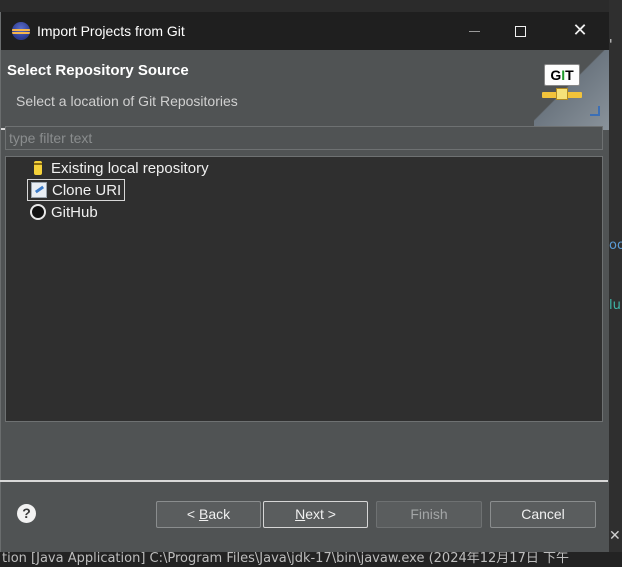 The height and width of the screenshot is (567, 622). What do you see at coordinates (595, 111) in the screenshot?
I see `banner-corner-icon` at bounding box center [595, 111].